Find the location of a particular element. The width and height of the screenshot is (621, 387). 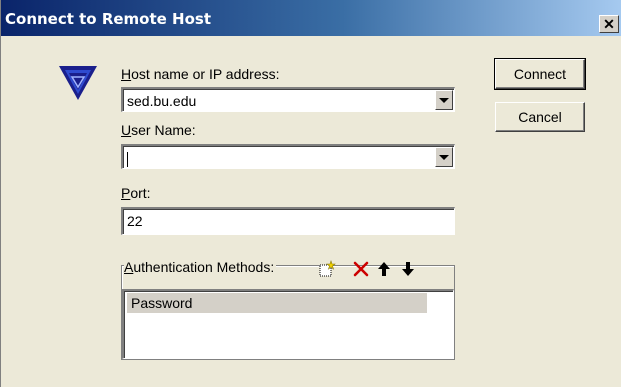

auth-methods-label: Authentication Methods: is located at coordinates (200, 267).